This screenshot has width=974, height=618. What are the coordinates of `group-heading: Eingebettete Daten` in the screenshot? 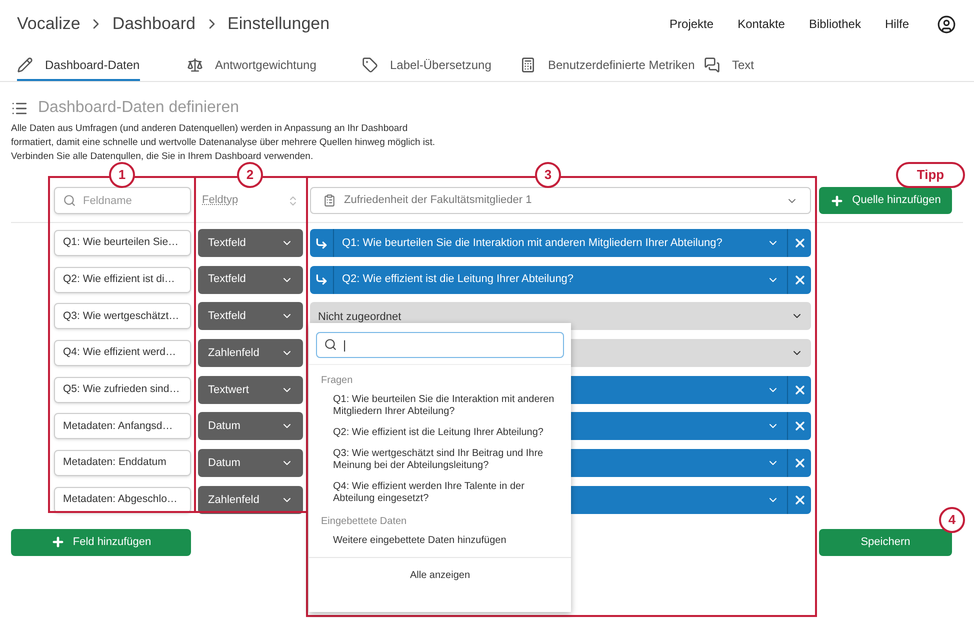 It's located at (364, 522).